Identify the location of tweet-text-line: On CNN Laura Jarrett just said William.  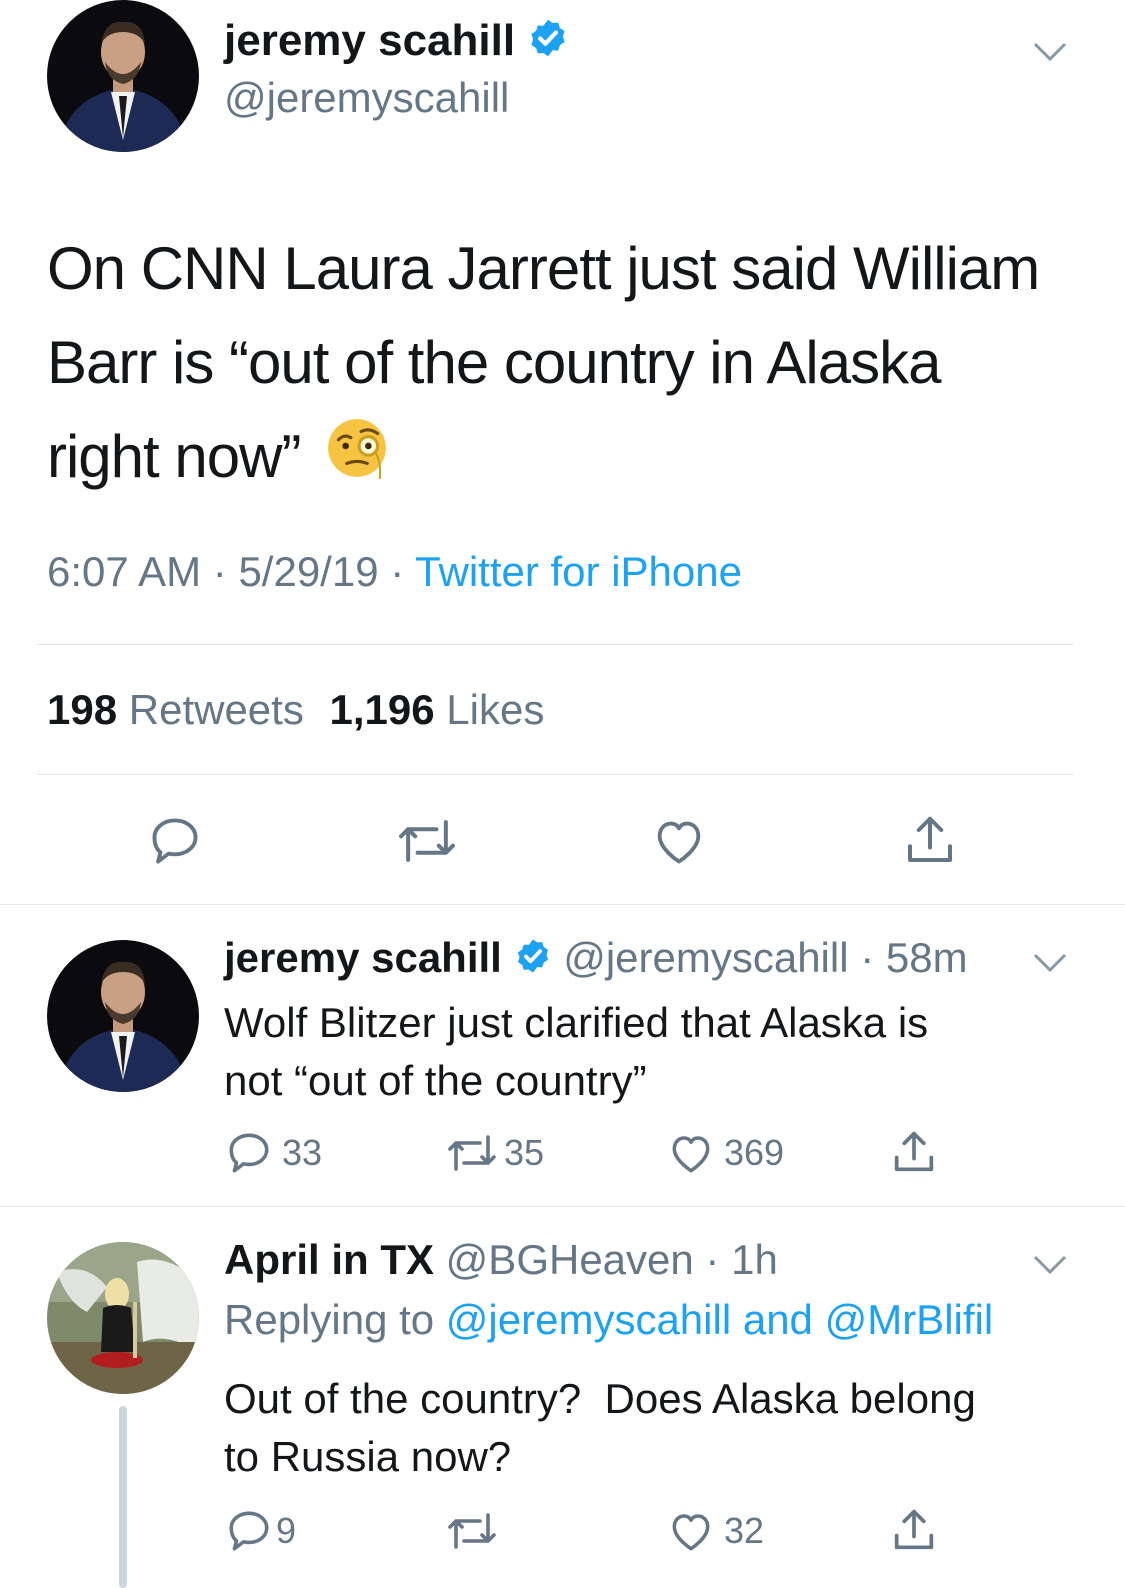
(543, 268).